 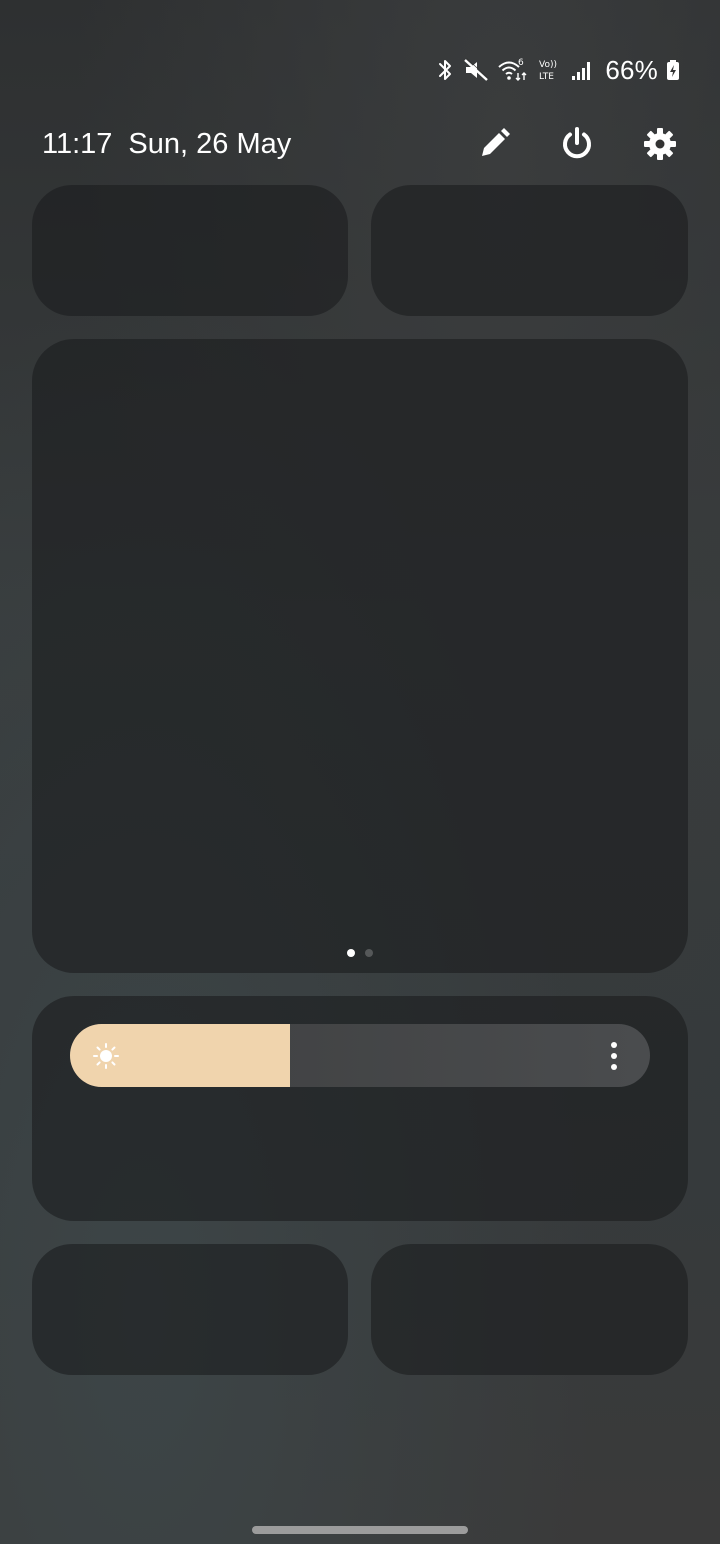 I want to click on settings-button, so click(x=660, y=144).